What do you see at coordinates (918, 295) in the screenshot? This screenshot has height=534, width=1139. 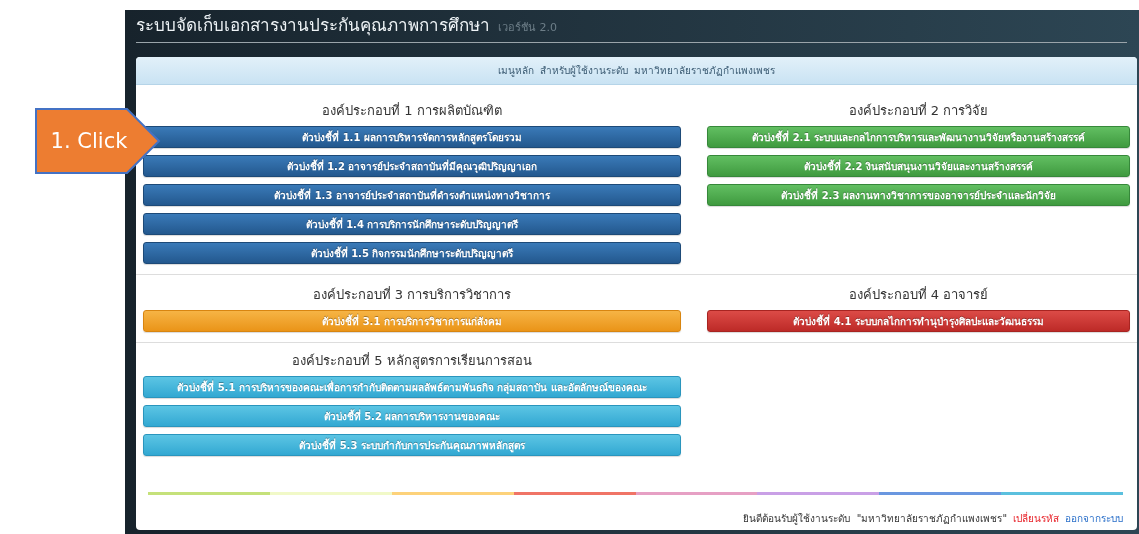 I see `section-heading: องค์ประกอบที่ 4 อาจารย์` at bounding box center [918, 295].